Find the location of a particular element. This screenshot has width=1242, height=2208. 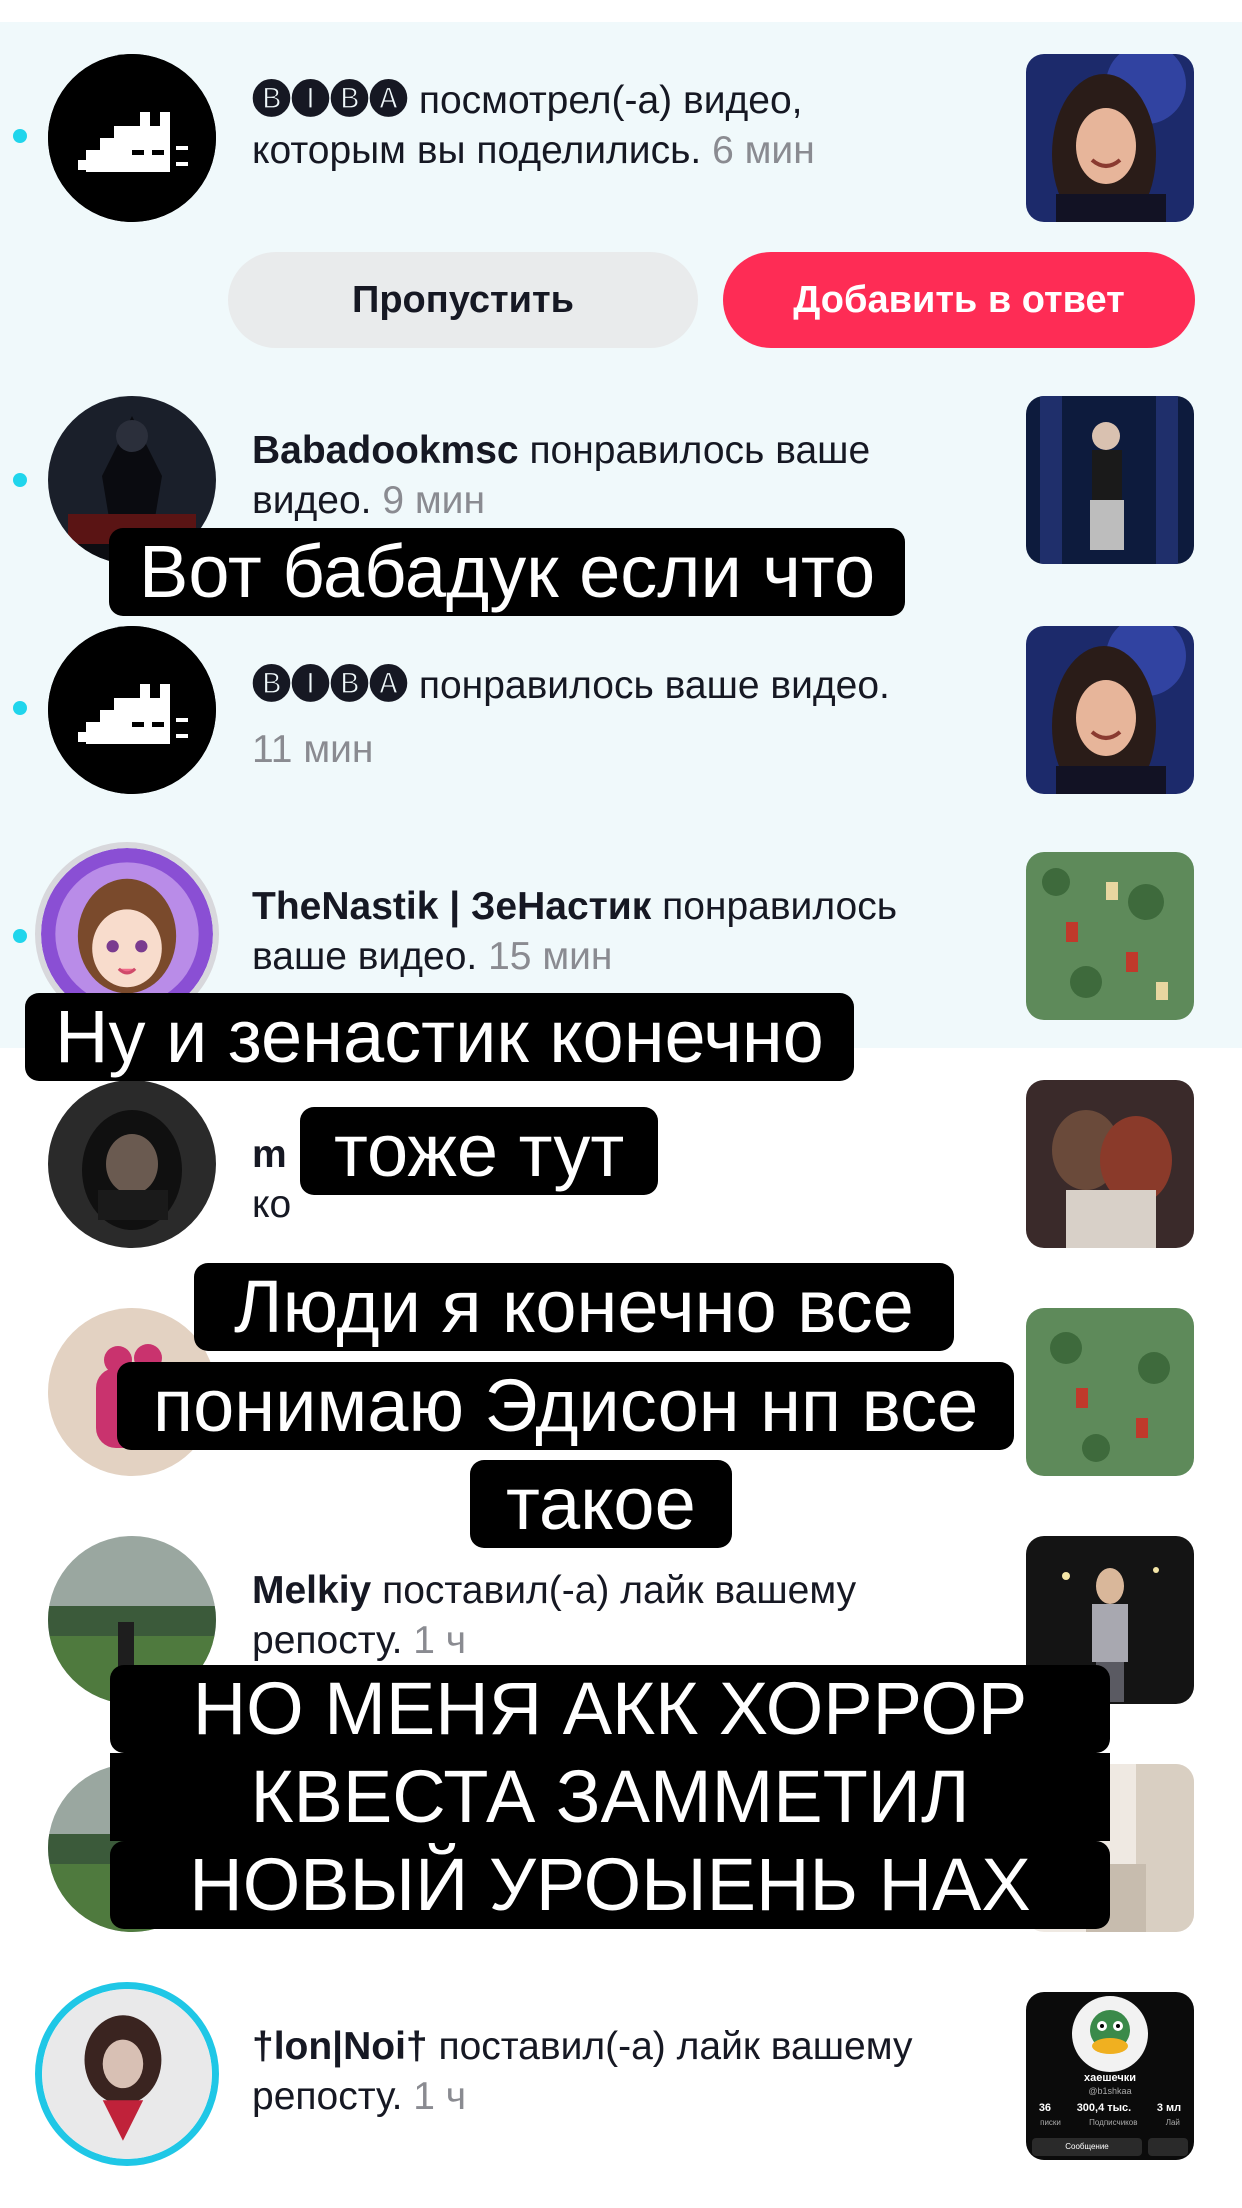

hooded-person-avatar is located at coordinates (132, 1164).